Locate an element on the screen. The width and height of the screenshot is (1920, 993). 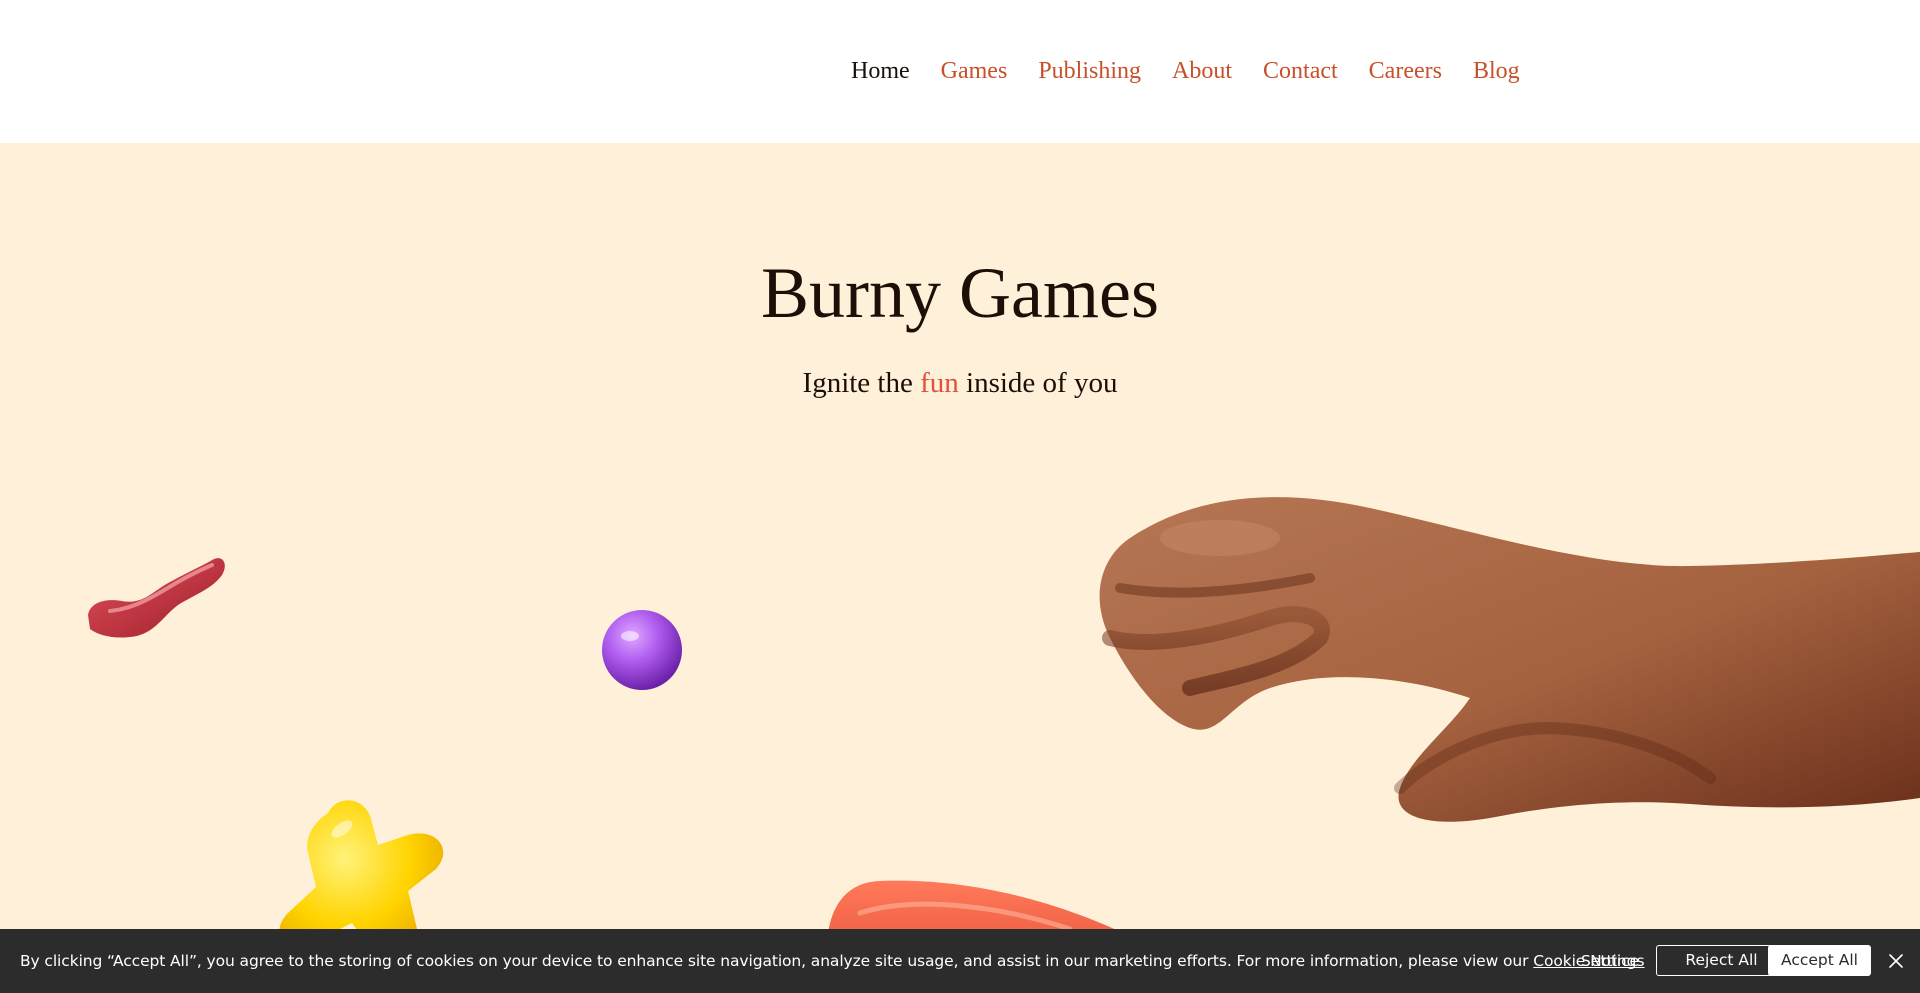
nav-publishing-link: Publishing is located at coordinates (1089, 71).